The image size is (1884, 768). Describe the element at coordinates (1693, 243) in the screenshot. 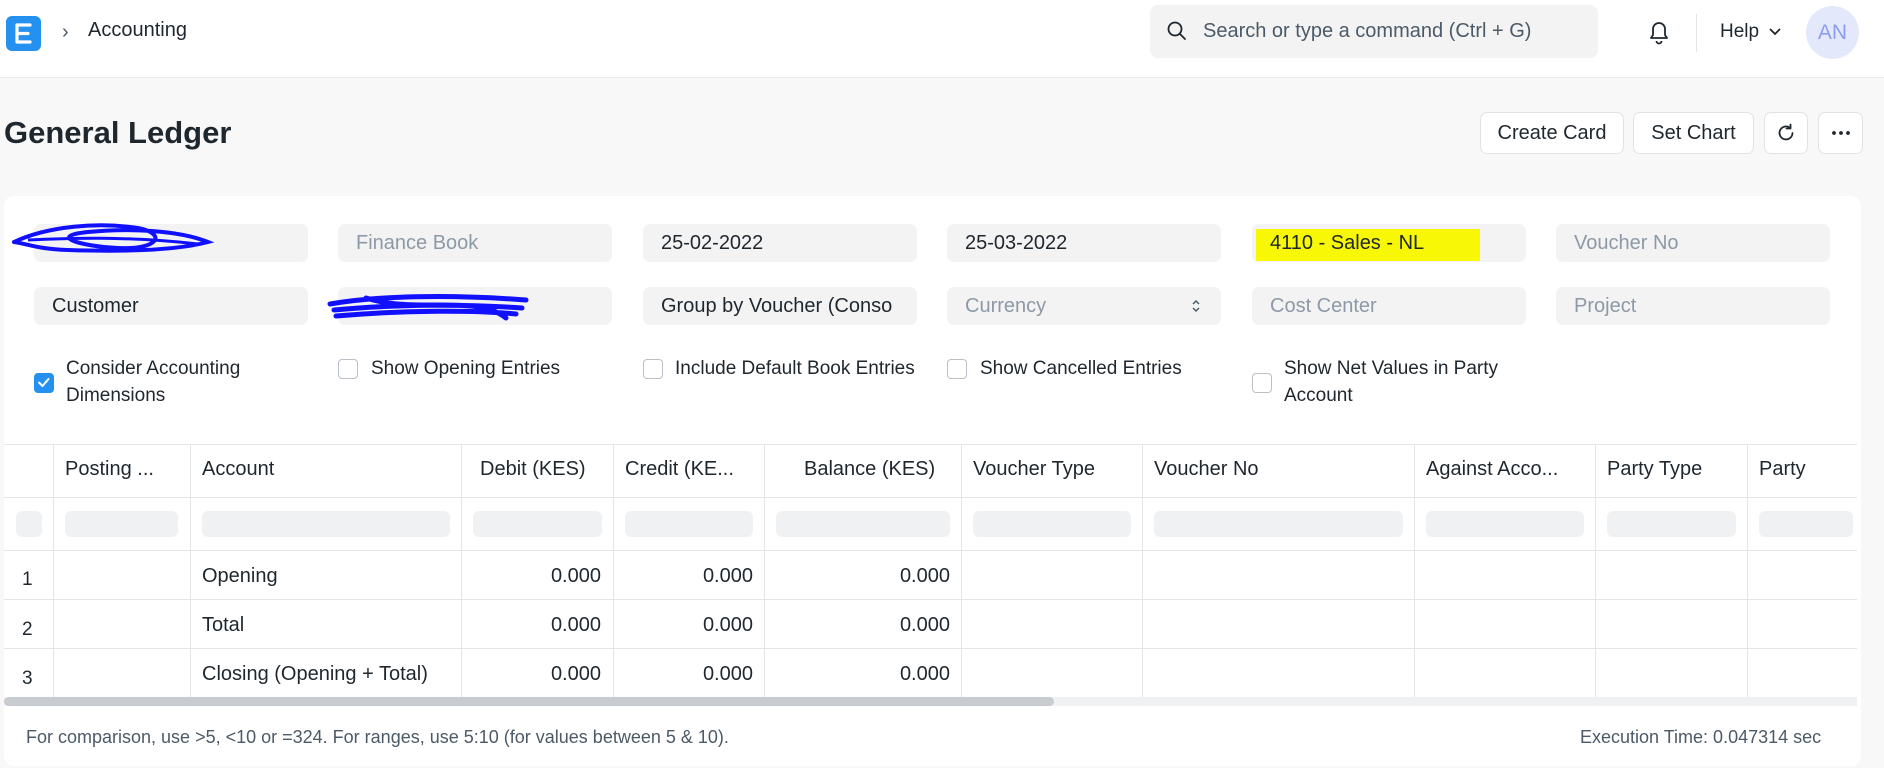

I see `voucher-no-field: Voucher No` at that location.